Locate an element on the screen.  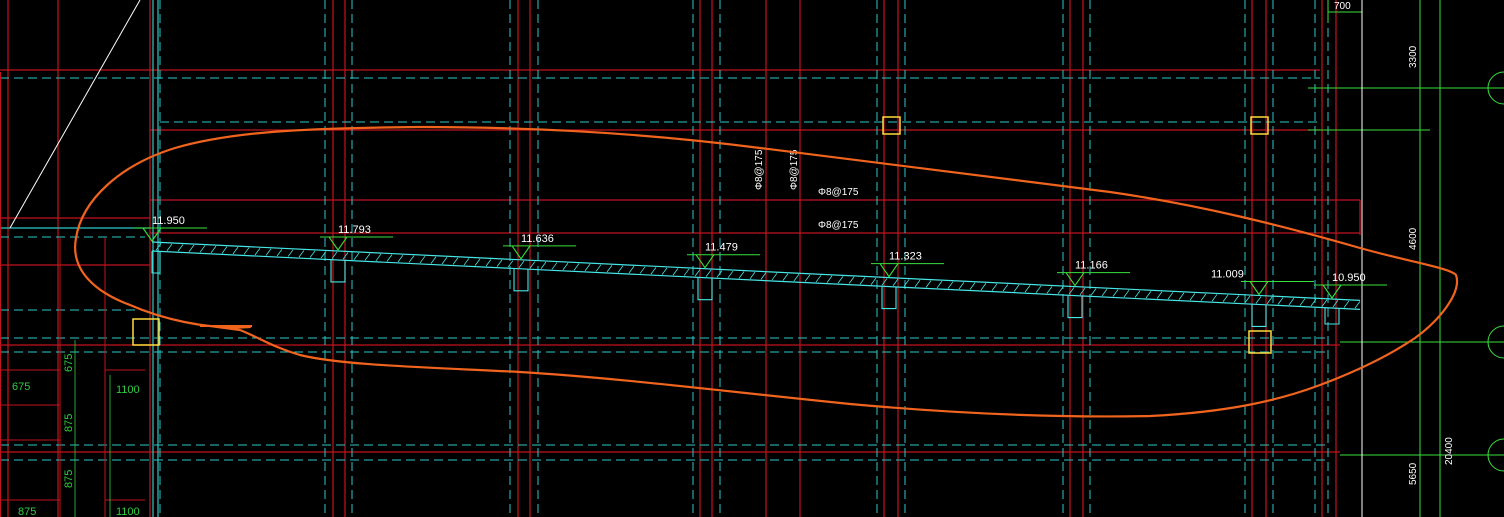
elevation-label: 11.009 is located at coordinates (1227, 274).